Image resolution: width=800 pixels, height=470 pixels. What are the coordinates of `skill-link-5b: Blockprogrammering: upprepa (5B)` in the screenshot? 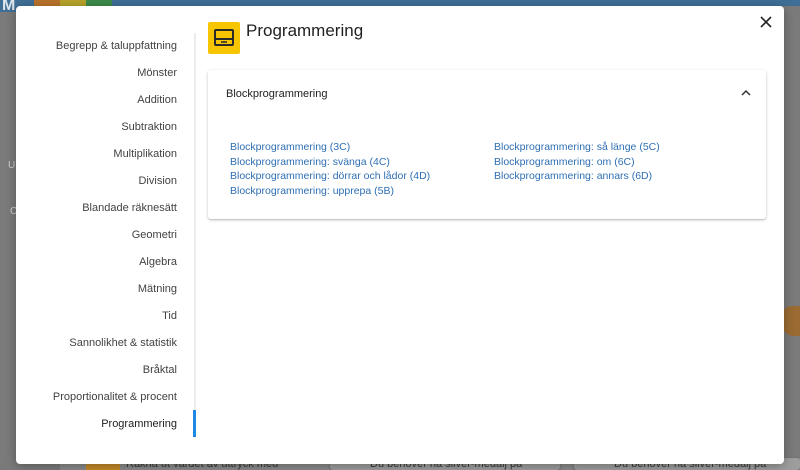 It's located at (330, 191).